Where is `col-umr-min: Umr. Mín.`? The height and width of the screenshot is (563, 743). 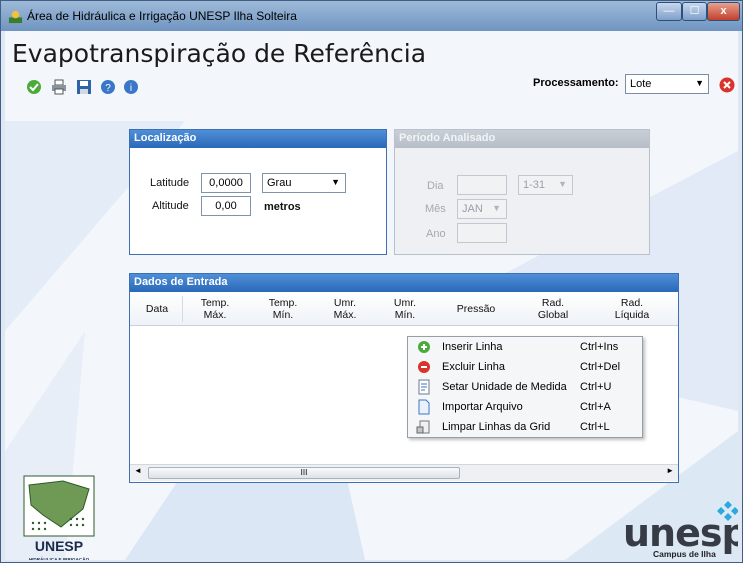 col-umr-min: Umr. Mín. is located at coordinates (405, 309).